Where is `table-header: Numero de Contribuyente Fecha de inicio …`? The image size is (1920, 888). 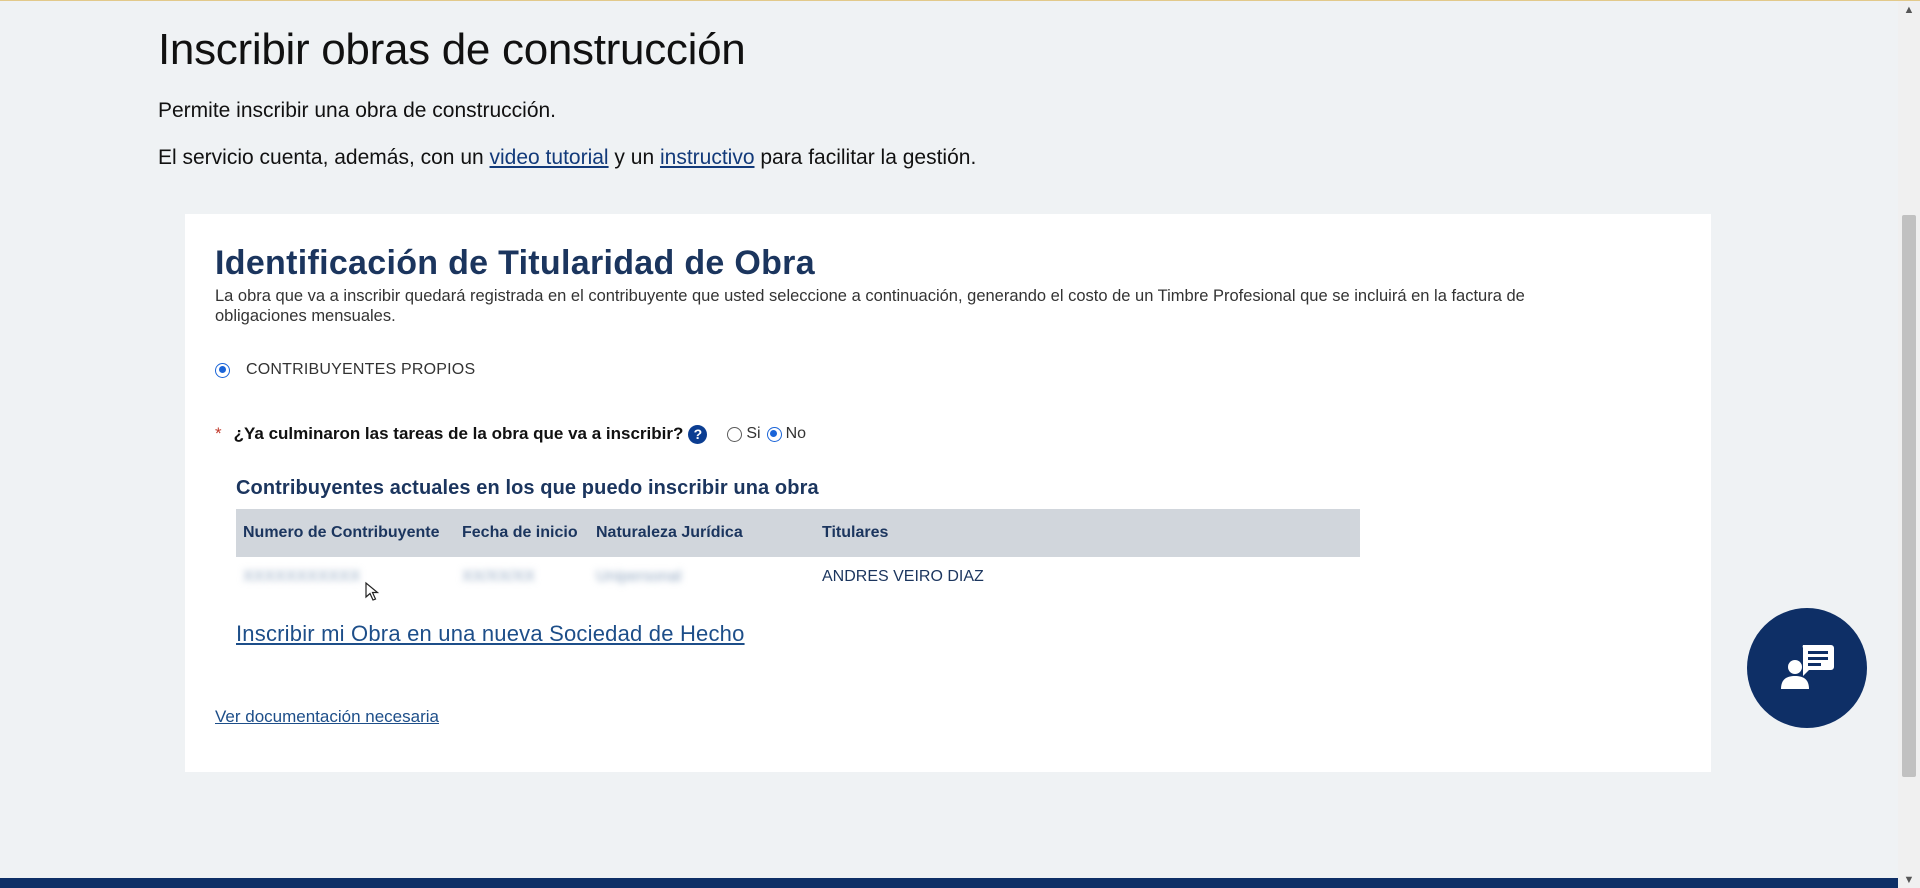 table-header: Numero de Contribuyente Fecha de inicio … is located at coordinates (798, 533).